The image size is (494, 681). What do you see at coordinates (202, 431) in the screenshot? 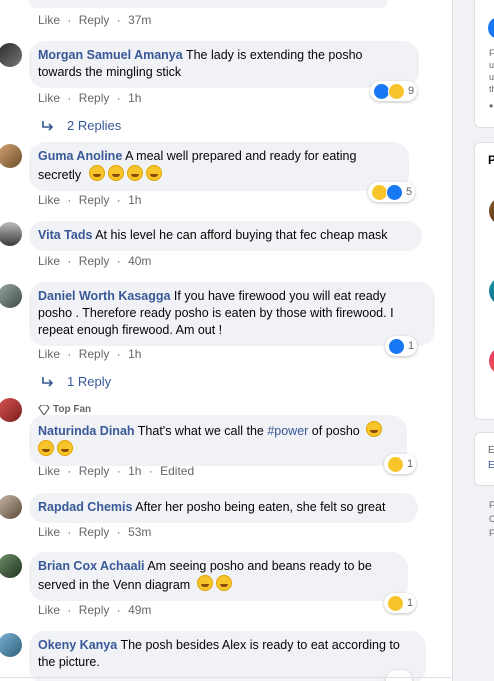
I see `comment-text: That's what we call the` at bounding box center [202, 431].